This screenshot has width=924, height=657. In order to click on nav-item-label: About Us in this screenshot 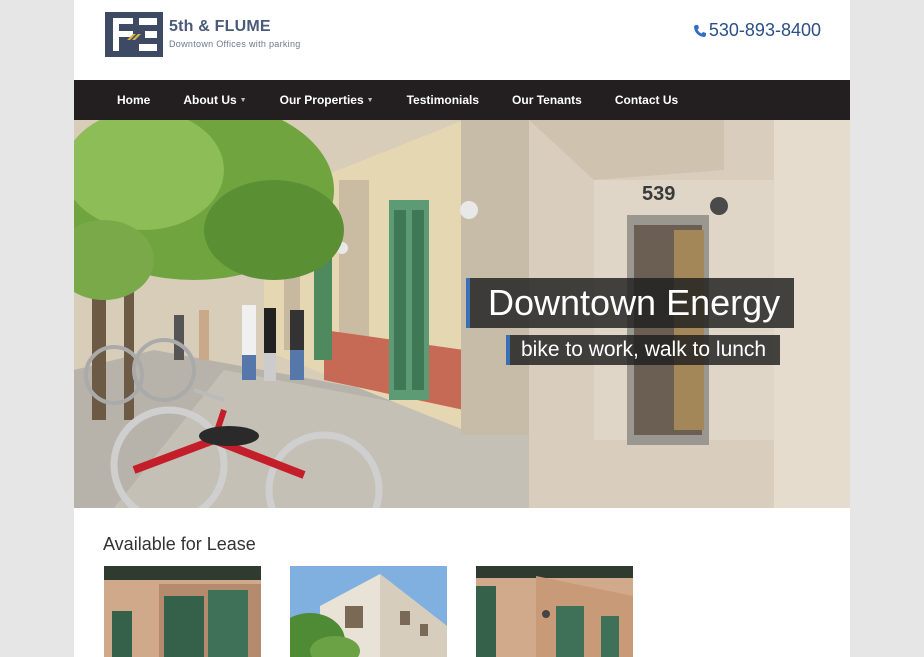, I will do `click(210, 100)`.